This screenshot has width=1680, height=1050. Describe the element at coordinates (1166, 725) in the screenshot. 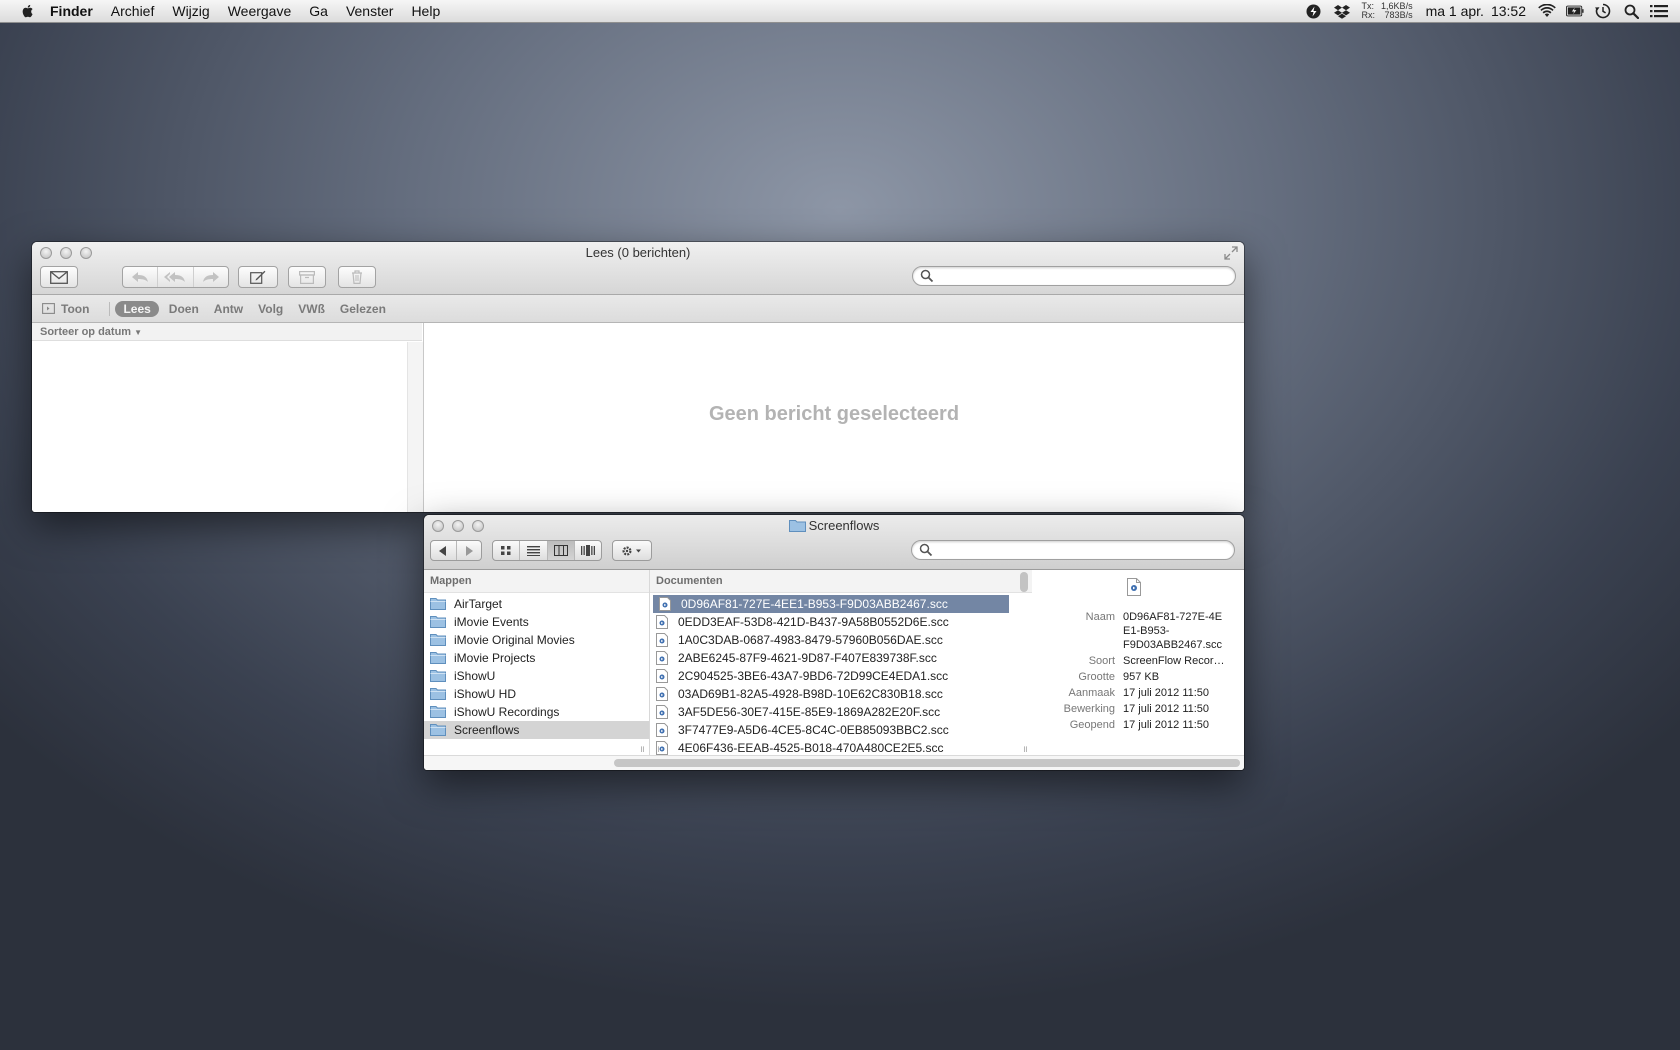

I see `info-opened-value: 17 juli 2012 11:50` at that location.